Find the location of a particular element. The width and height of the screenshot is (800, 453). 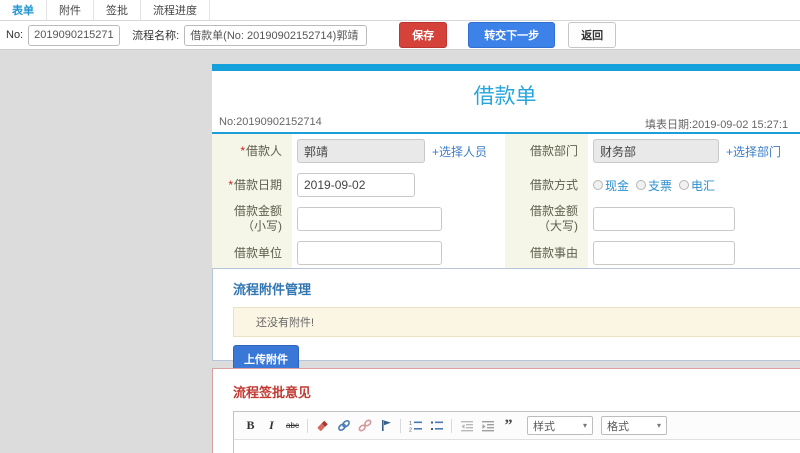

amount-big-input is located at coordinates (664, 219).